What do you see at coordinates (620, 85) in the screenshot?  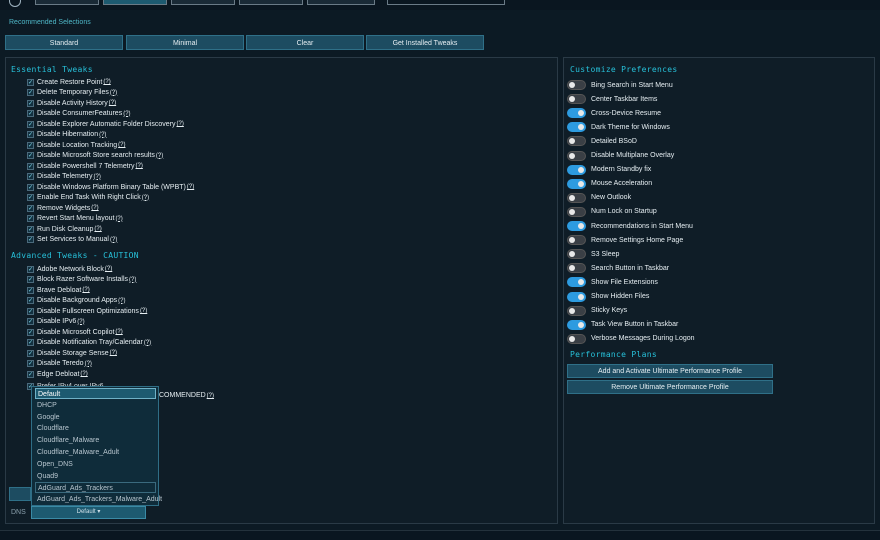 I see `preference-toggle-row: Bing Search in Start Menu` at bounding box center [620, 85].